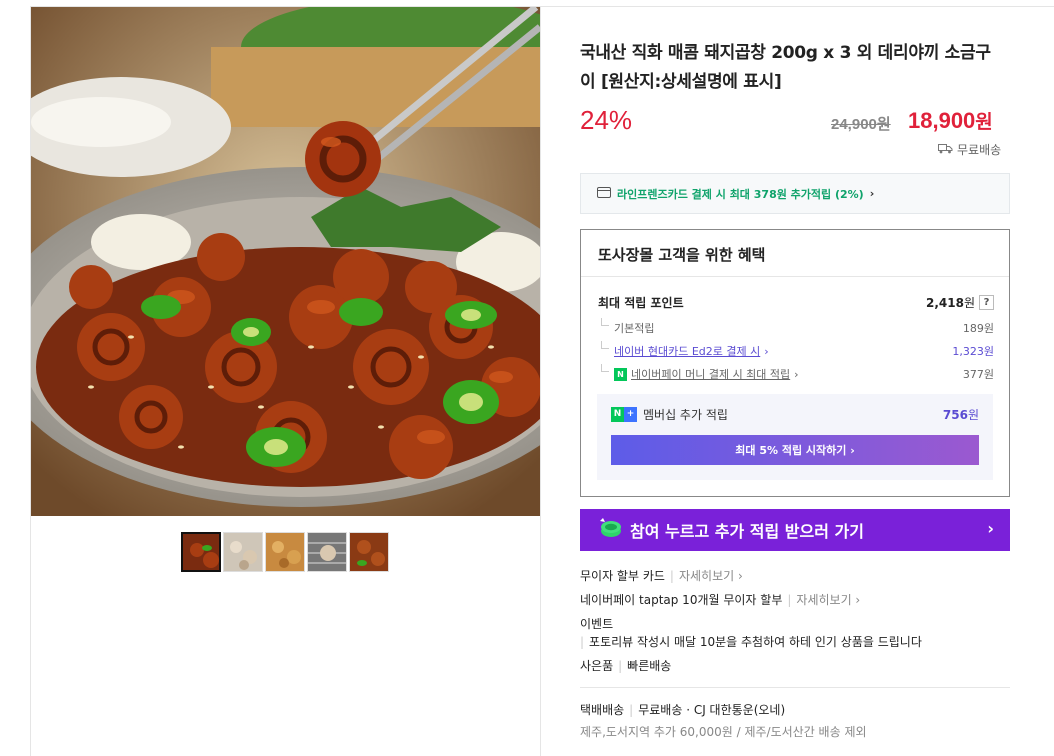 This screenshot has width=1054, height=756. I want to click on points-row-npay-money: N 네이버페이 머니 결제 시 최대 적립 › 377원, so click(796, 373).